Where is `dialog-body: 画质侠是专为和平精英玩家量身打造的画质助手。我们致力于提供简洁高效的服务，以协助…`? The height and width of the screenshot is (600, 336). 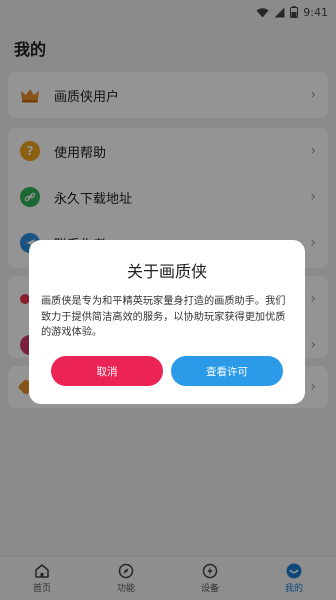
dialog-body: 画质侠是专为和平精英玩家量身打造的画质助手。我们致力于提供简洁高效的服务，以协助… is located at coordinates (163, 317).